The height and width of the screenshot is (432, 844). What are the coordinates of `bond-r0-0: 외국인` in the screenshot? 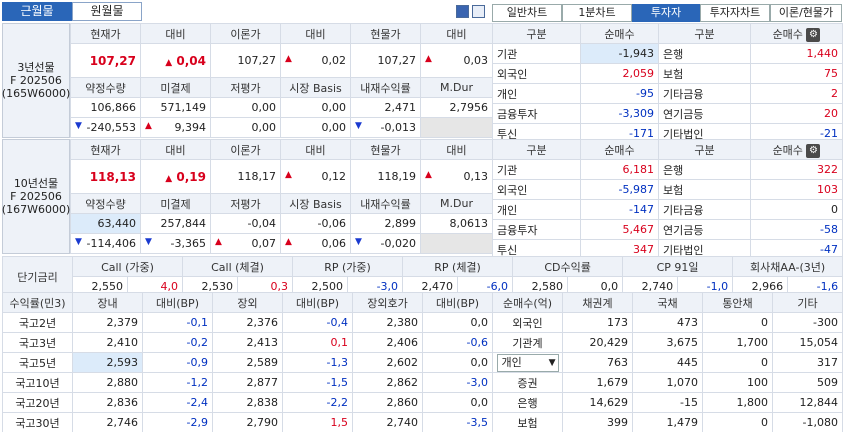 It's located at (527, 322).